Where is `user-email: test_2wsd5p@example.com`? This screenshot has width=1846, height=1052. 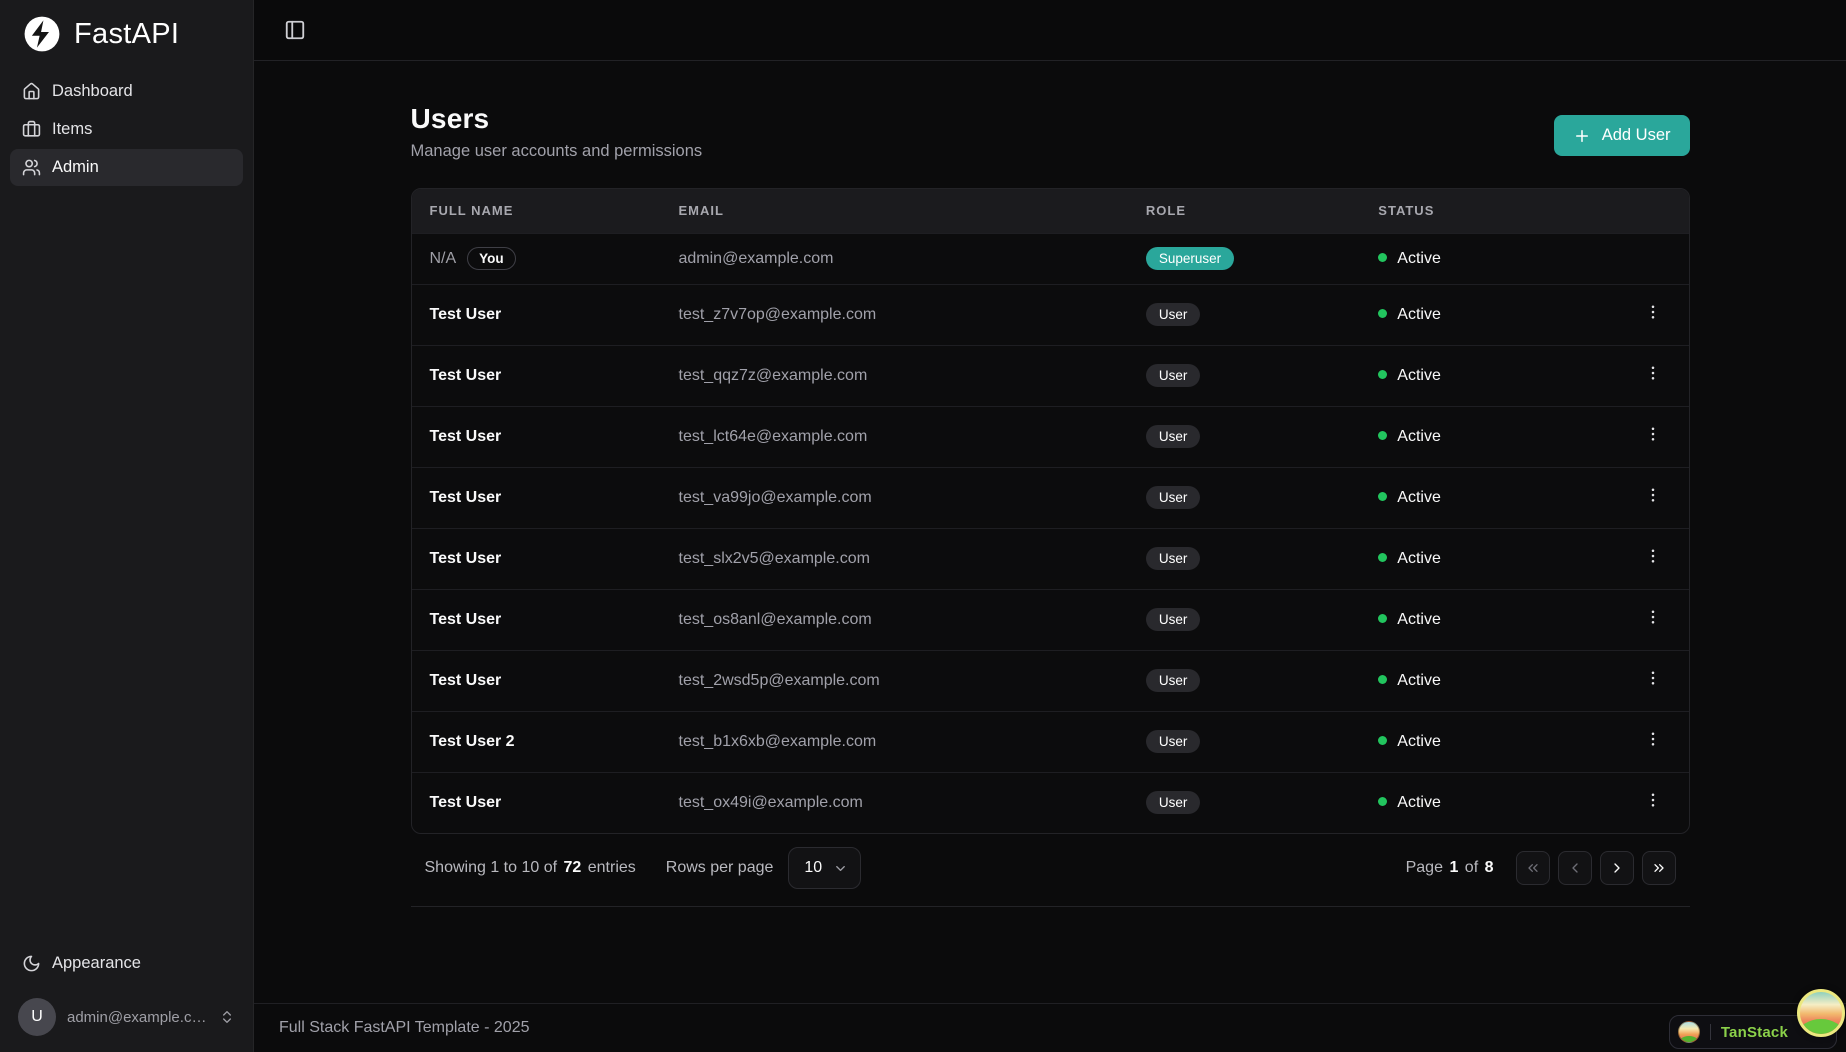
user-email: test_2wsd5p@example.com is located at coordinates (894, 680).